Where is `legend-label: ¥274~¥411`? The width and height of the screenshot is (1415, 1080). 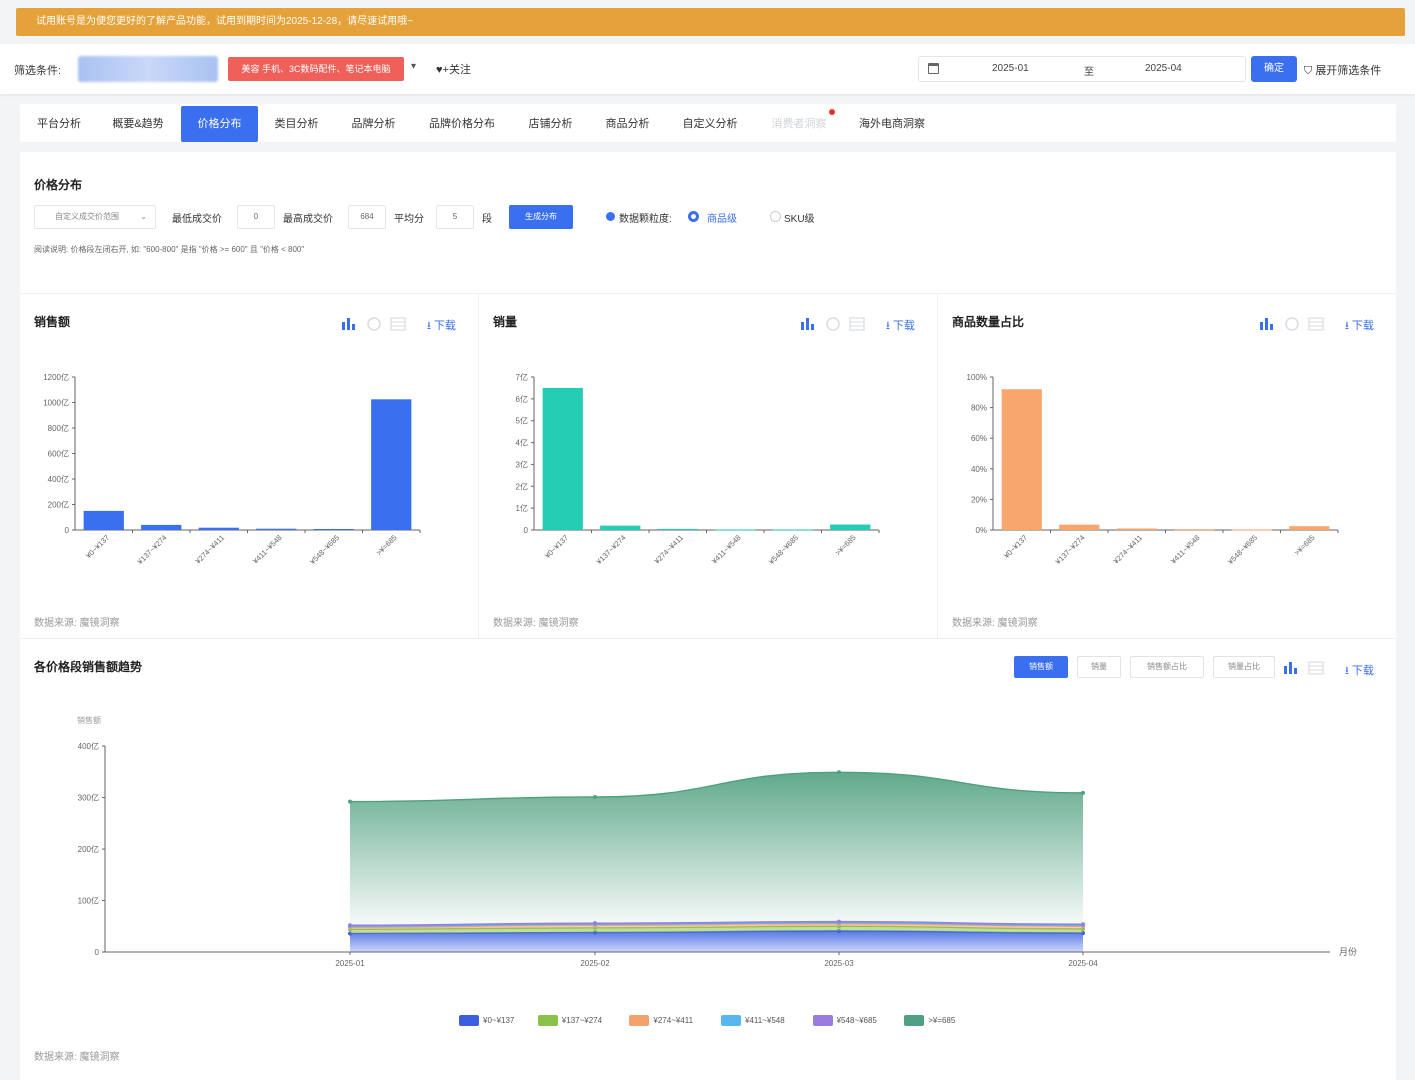
legend-label: ¥274~¥411 is located at coordinates (673, 1020).